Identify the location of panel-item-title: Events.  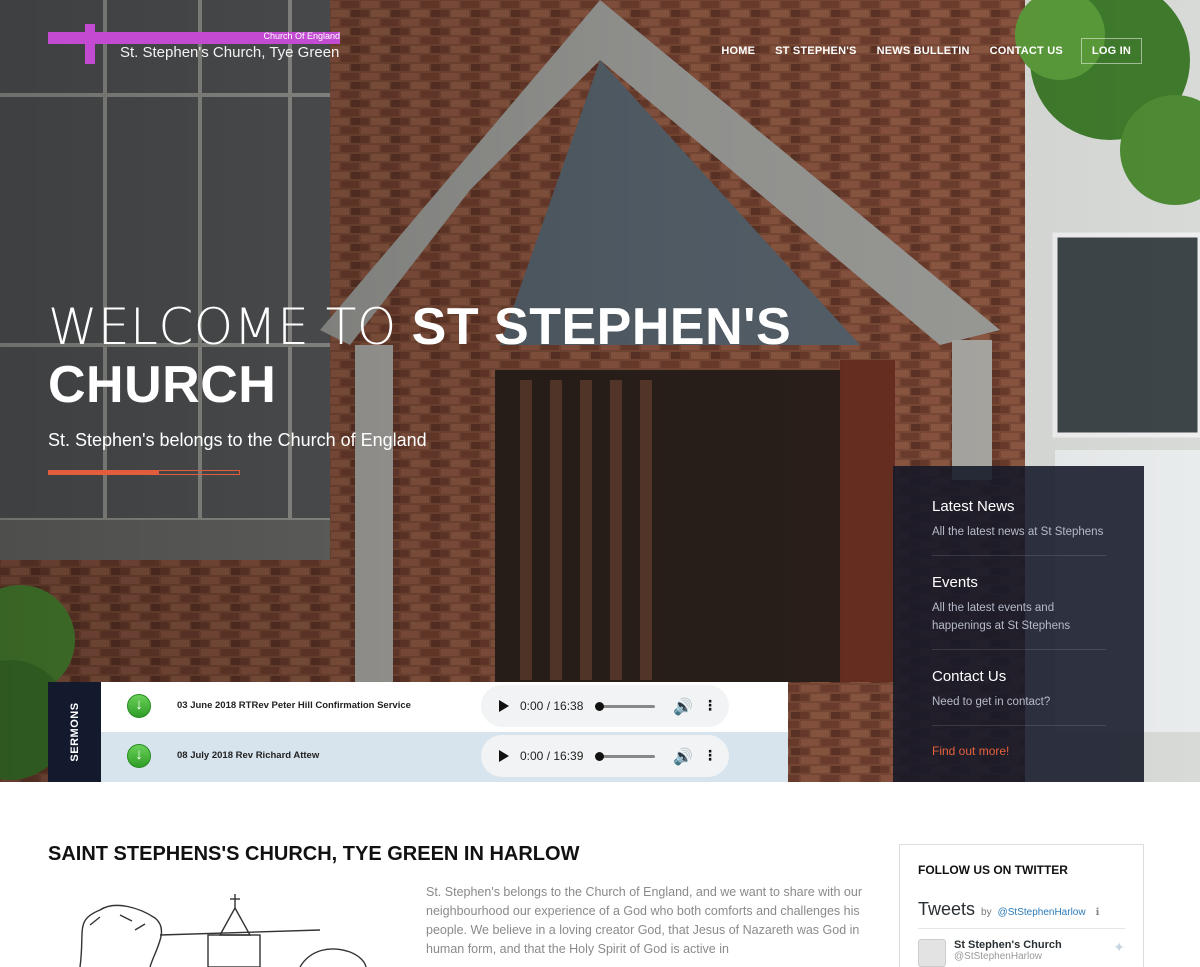
(955, 582).